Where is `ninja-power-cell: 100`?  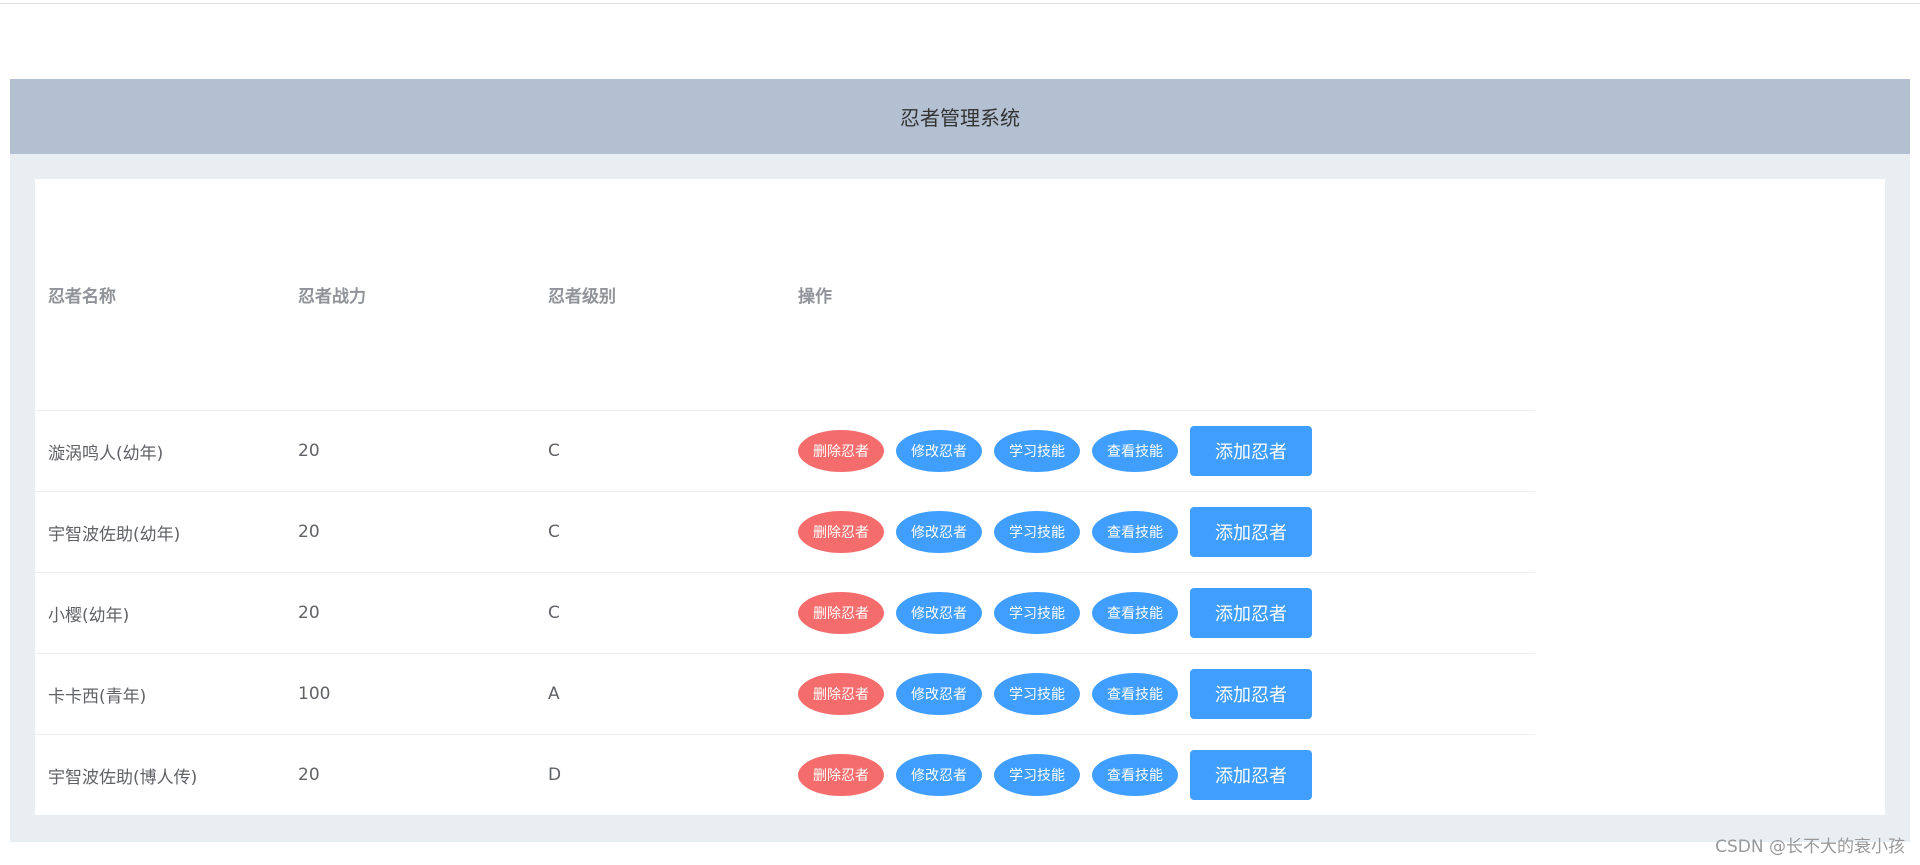 ninja-power-cell: 100 is located at coordinates (314, 694).